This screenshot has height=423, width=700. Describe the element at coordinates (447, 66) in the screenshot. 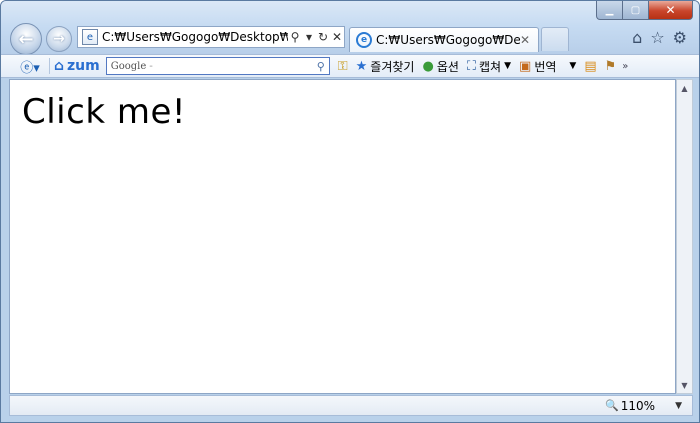

I see `options-label: 옵션` at that location.